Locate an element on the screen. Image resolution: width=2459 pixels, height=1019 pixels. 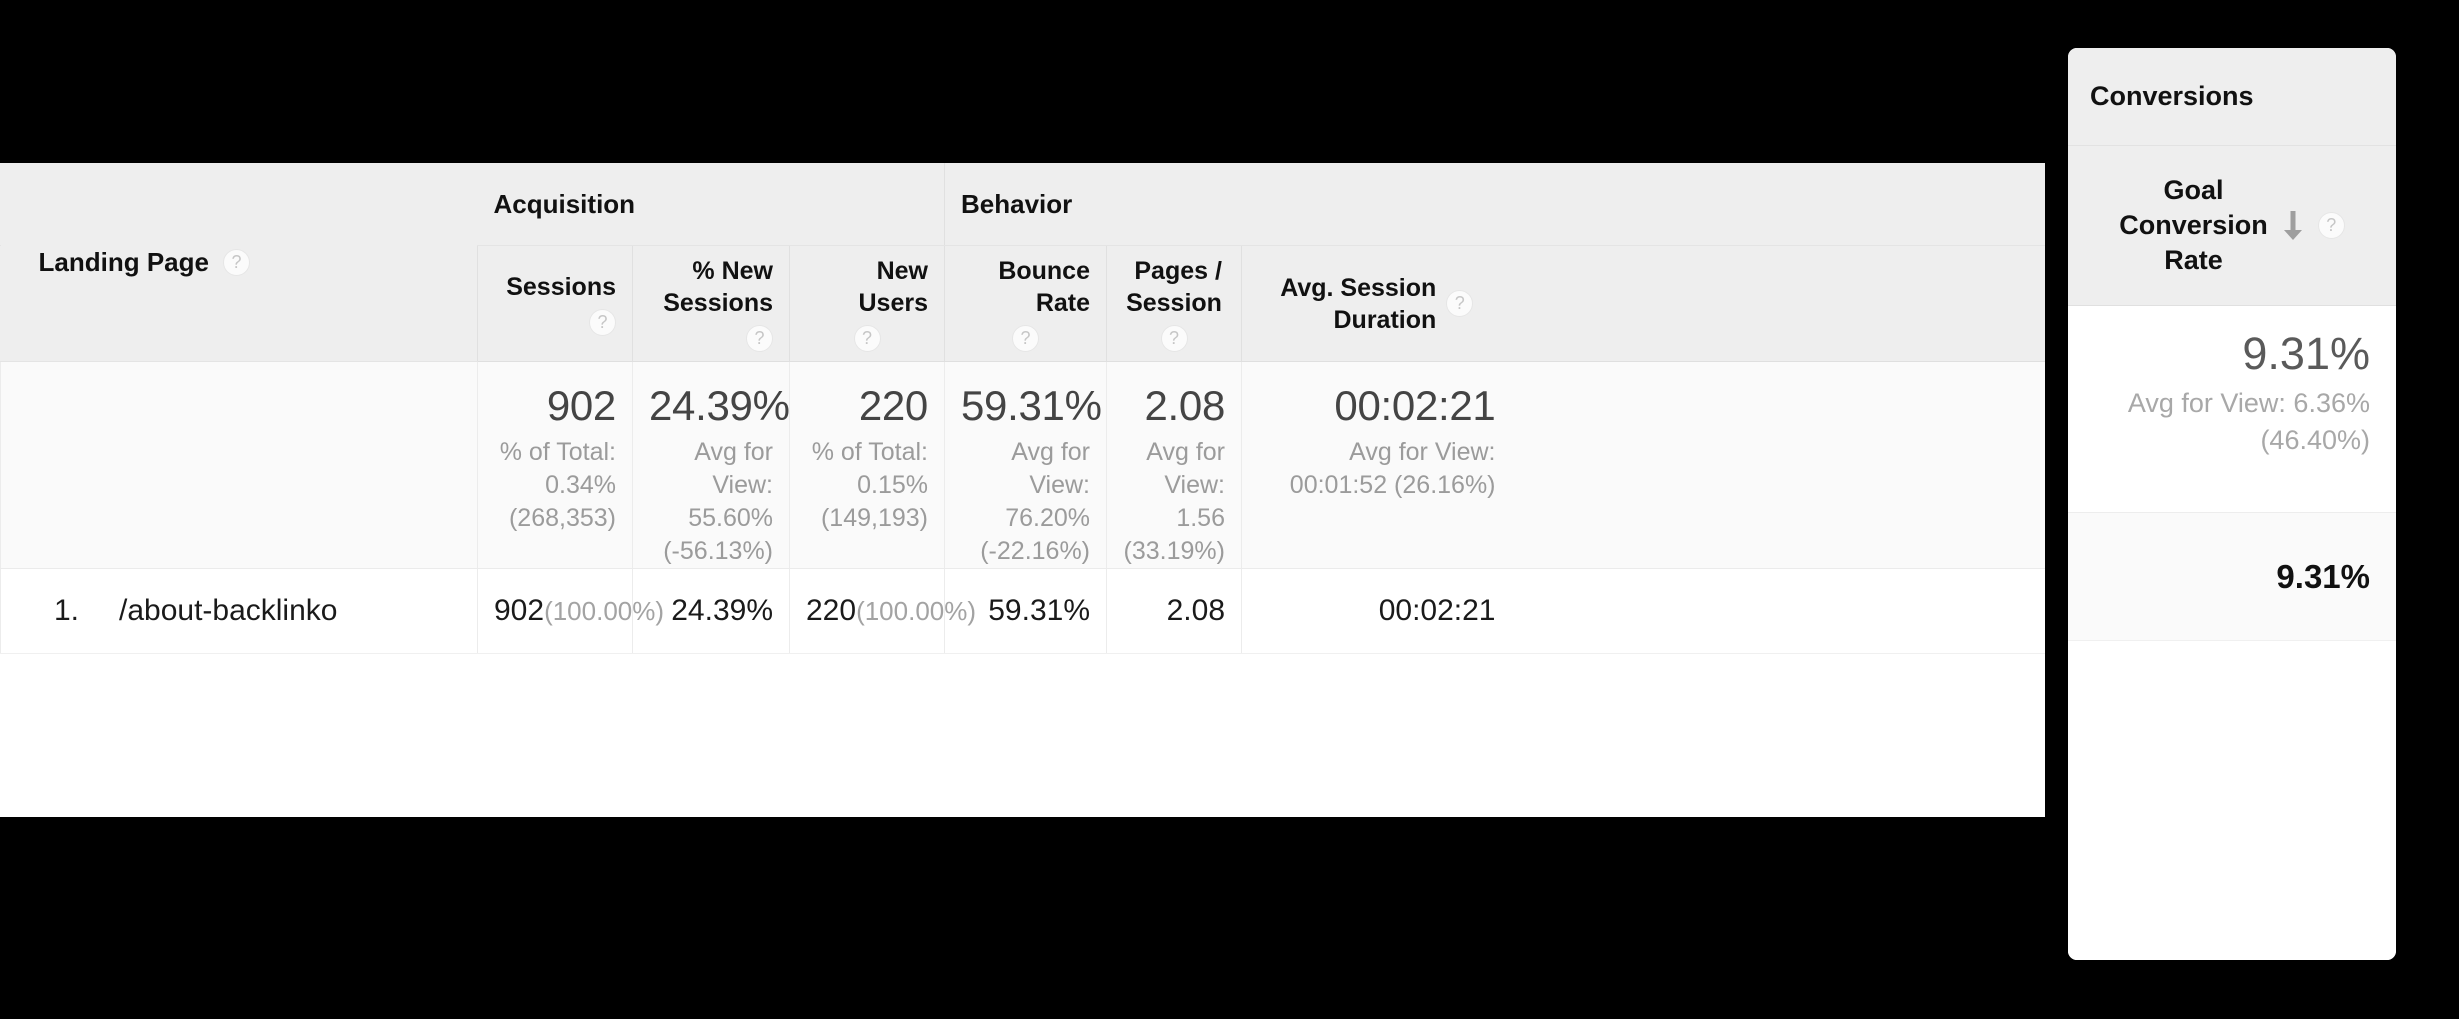
row-cell-sessions: 902(100.00%) is located at coordinates (570, 611).